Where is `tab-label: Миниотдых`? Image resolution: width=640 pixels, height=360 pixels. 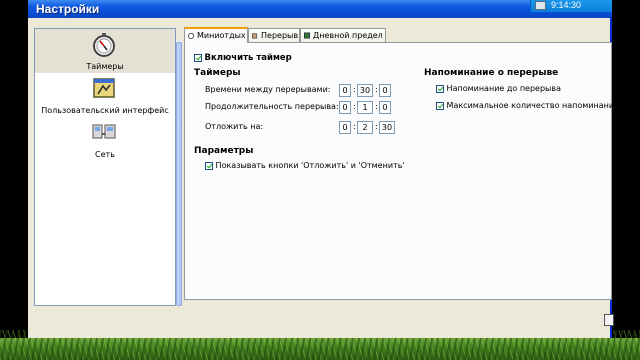
tab-label: Миниотдых is located at coordinates (221, 35).